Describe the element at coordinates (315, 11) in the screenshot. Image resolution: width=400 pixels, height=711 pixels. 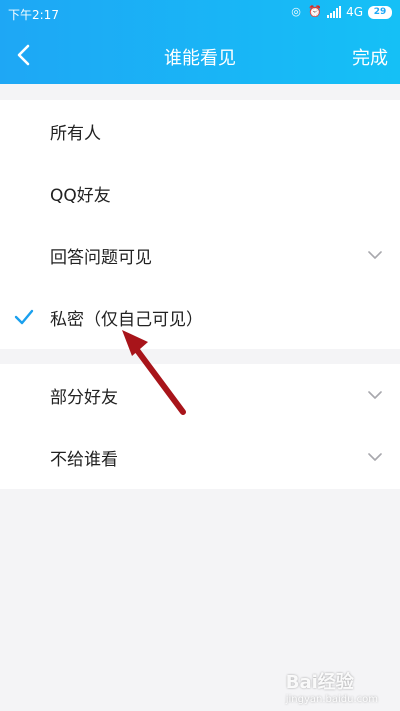
I see `alarm-icon: ⏰` at that location.